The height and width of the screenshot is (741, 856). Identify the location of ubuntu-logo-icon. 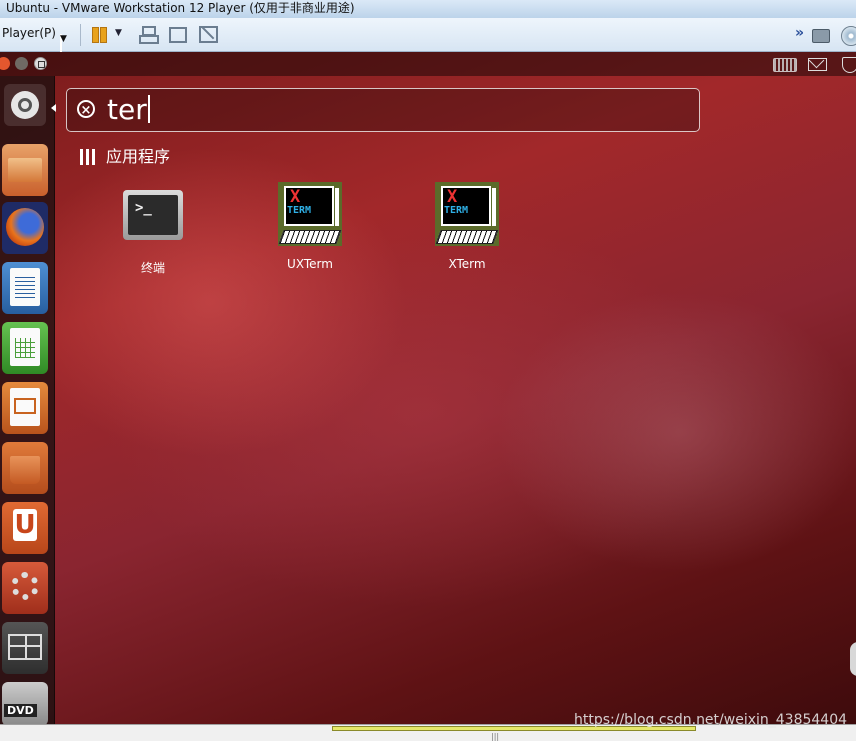
(25, 105).